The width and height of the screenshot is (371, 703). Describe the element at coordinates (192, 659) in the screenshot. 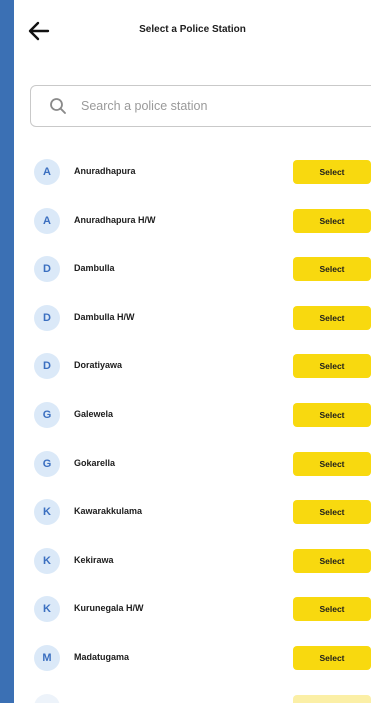

I see `station-row: M Madatugama Select` at that location.